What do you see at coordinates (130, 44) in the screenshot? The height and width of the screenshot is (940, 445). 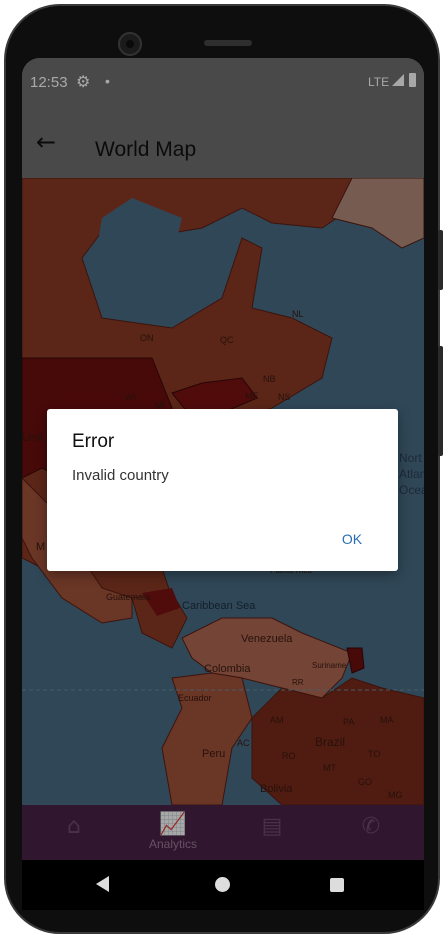 I see `front-camera` at bounding box center [130, 44].